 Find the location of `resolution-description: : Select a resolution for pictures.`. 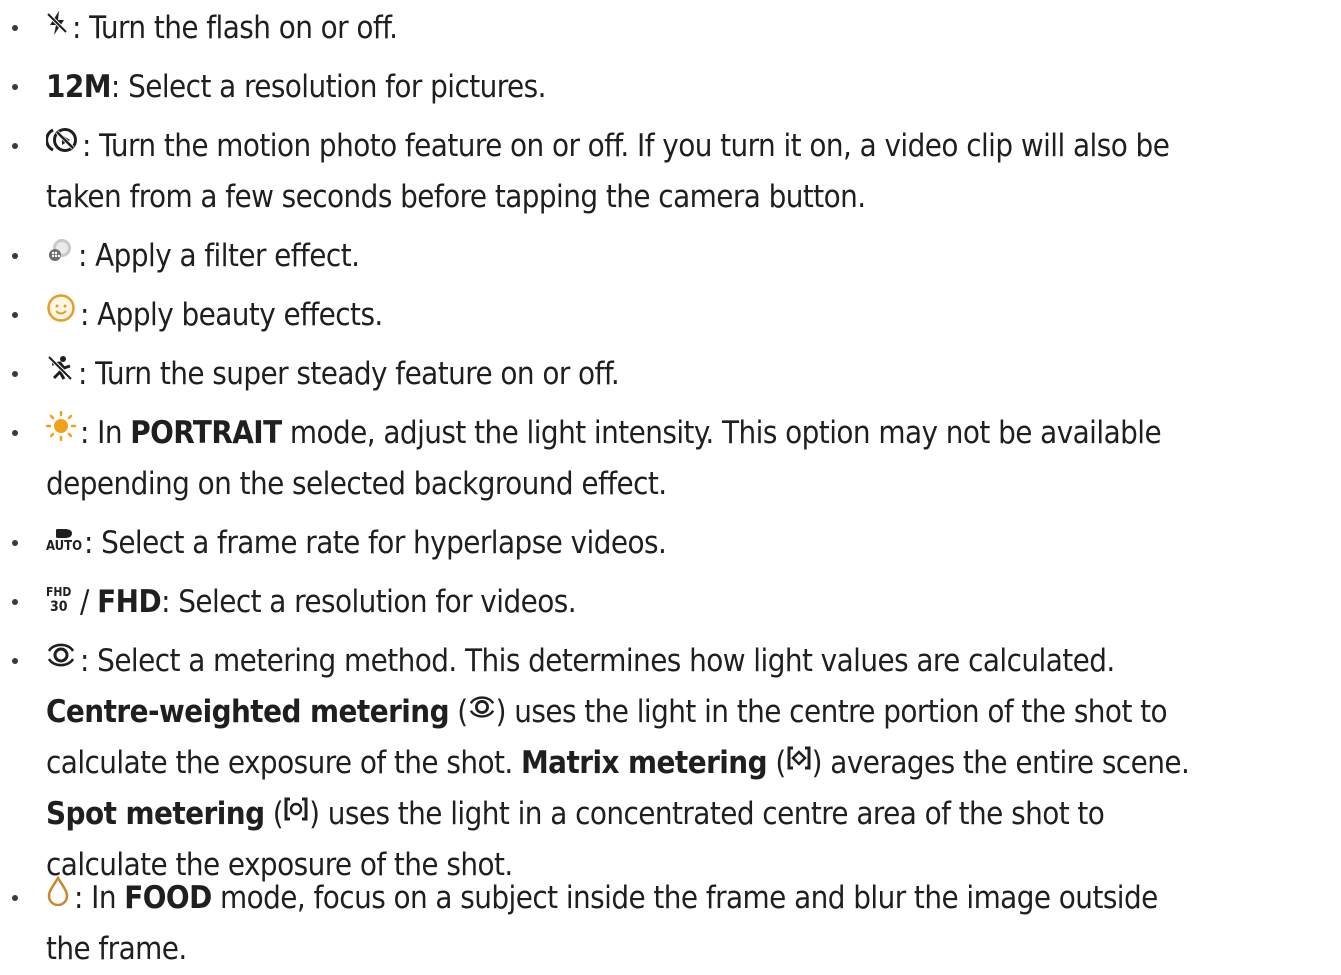

resolution-description: : Select a resolution for pictures. is located at coordinates (328, 87).